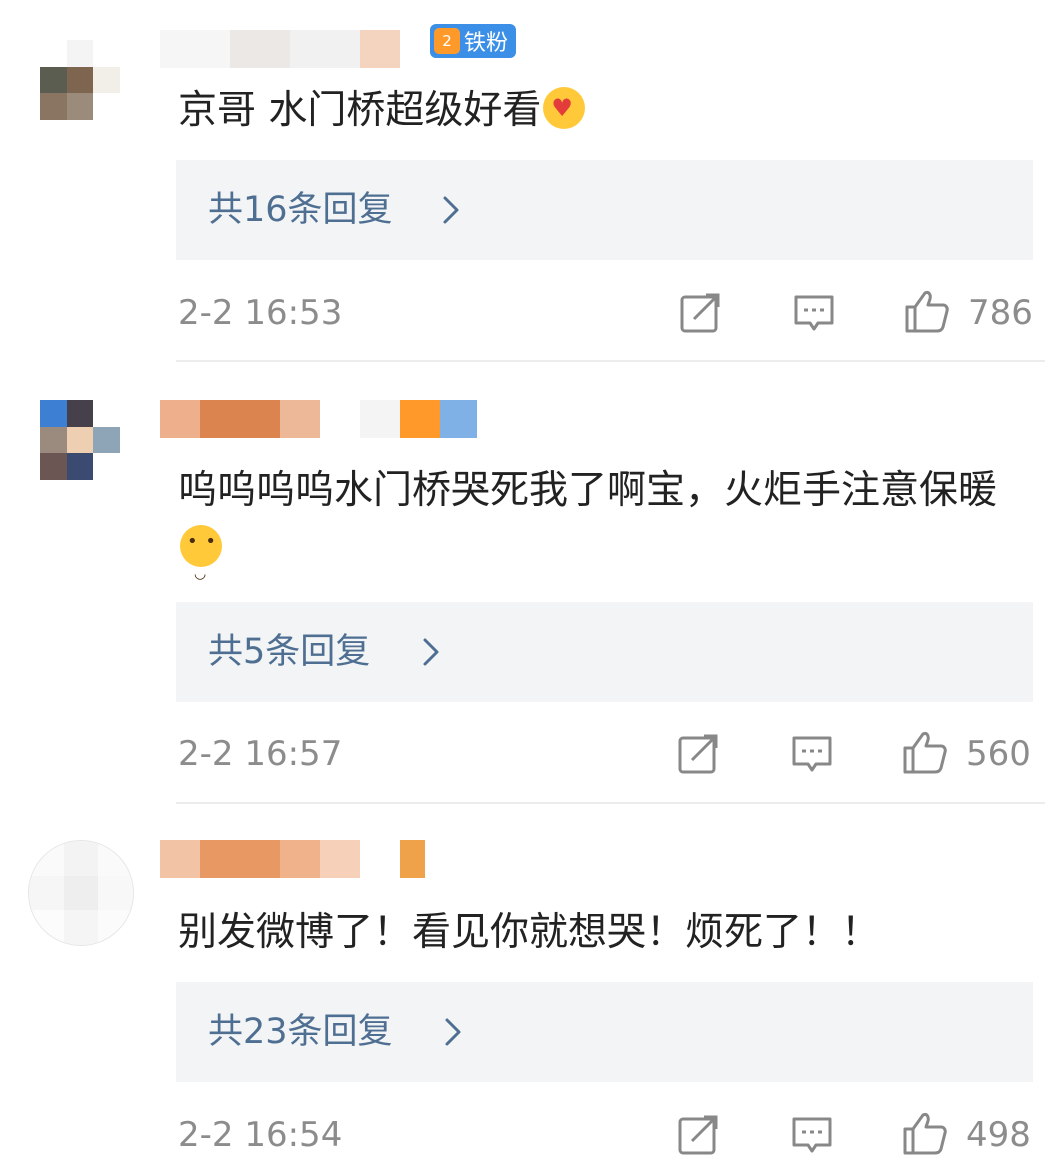  What do you see at coordinates (360, 110) in the screenshot?
I see `comment-text-content: 京哥 水门桥超级好看` at bounding box center [360, 110].